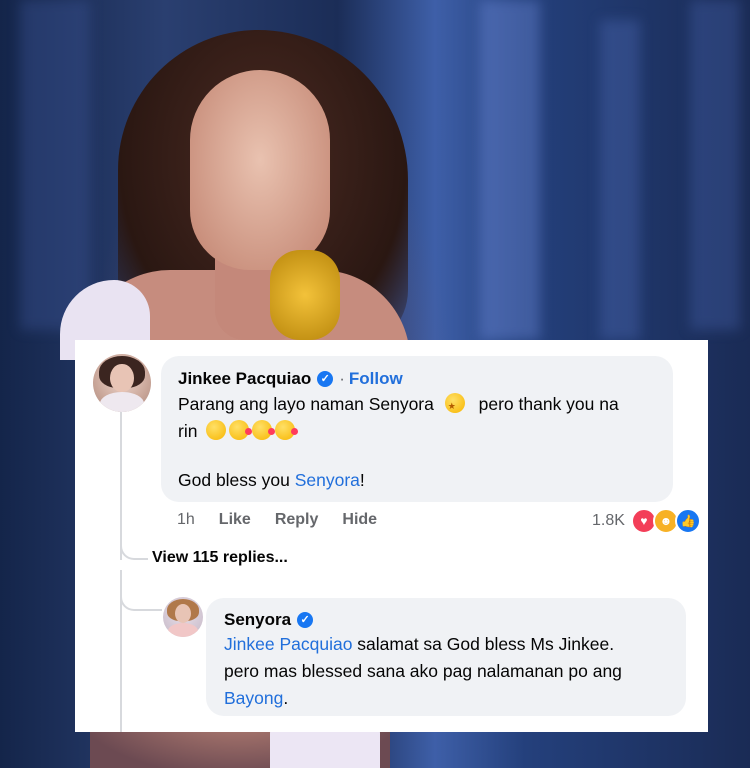 Image resolution: width=750 pixels, height=768 pixels. Describe the element at coordinates (359, 520) in the screenshot. I see `hide-button: Hide` at that location.